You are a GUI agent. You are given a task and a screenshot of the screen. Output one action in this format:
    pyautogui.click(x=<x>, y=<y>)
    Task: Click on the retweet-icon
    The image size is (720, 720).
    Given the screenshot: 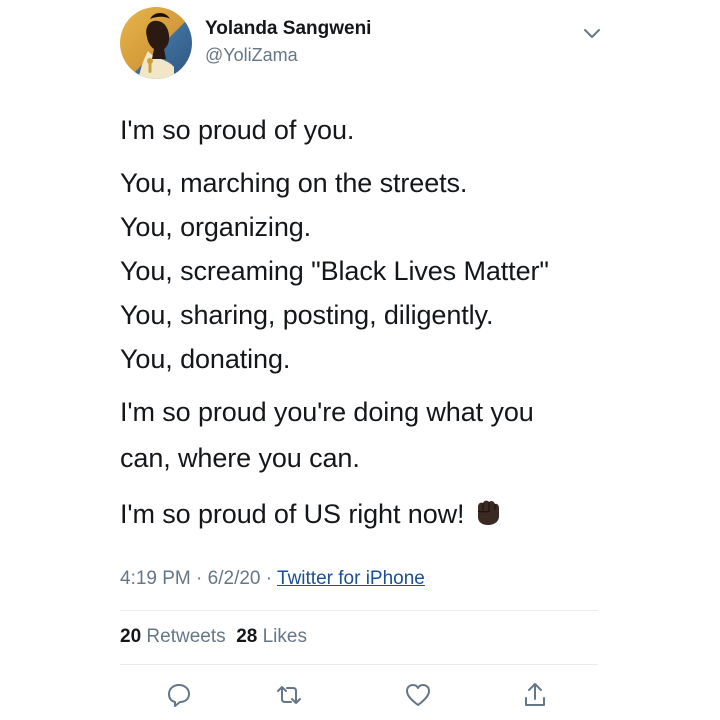 What is the action you would take?
    pyautogui.click(x=289, y=695)
    